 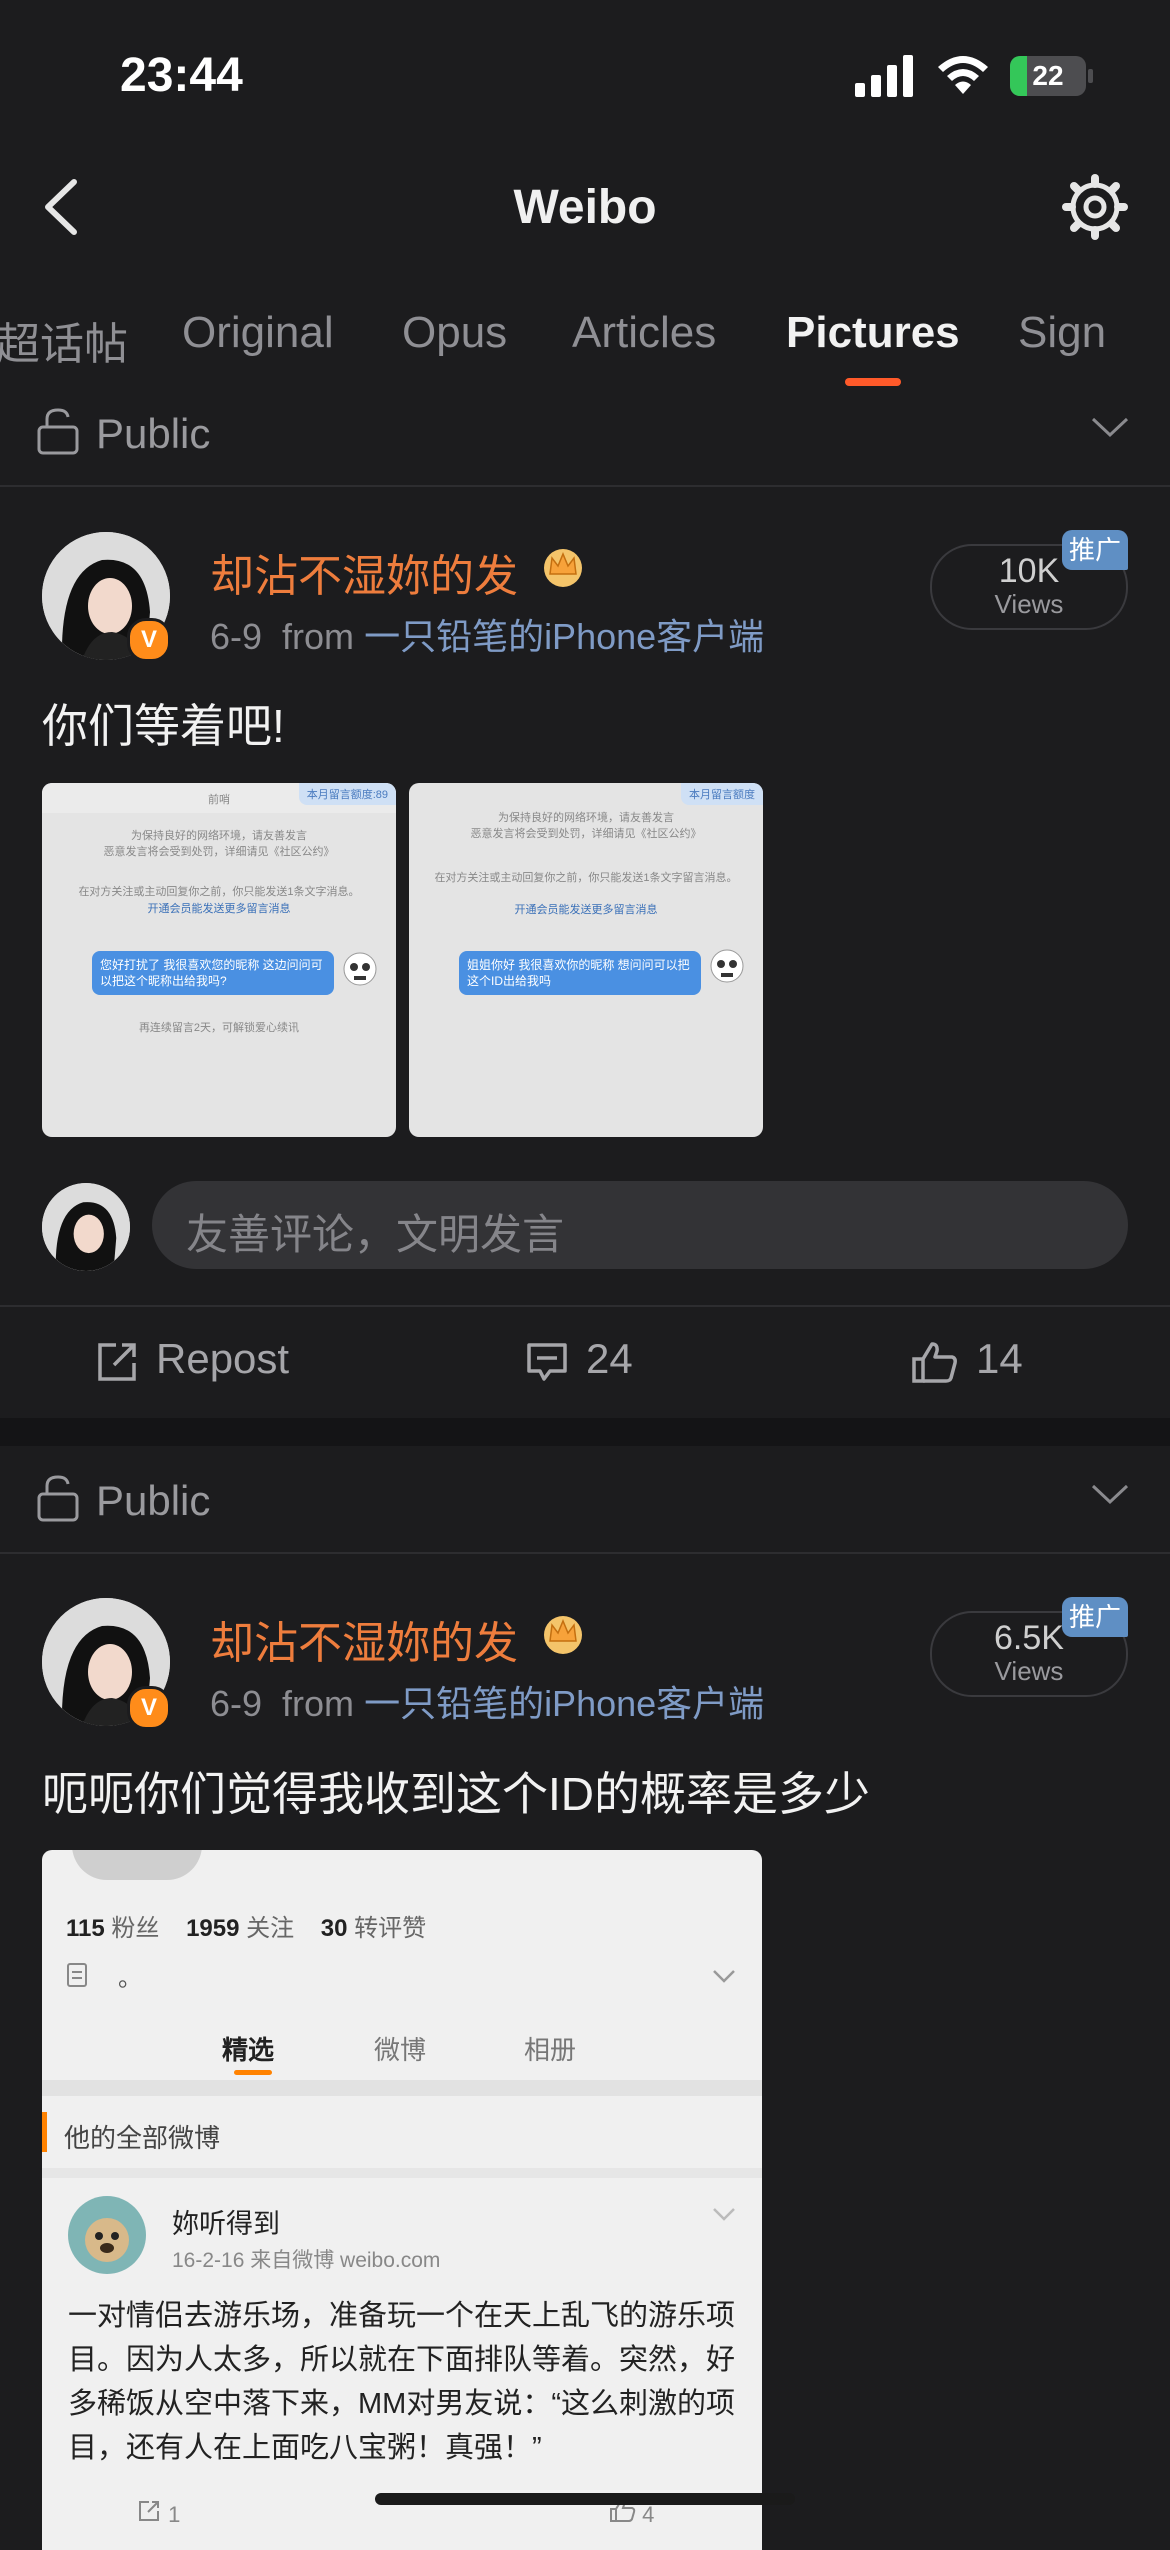 I want to click on filter-tabs: 超话帖 Original Opus Articles Pictures Sign, so click(x=585, y=342).